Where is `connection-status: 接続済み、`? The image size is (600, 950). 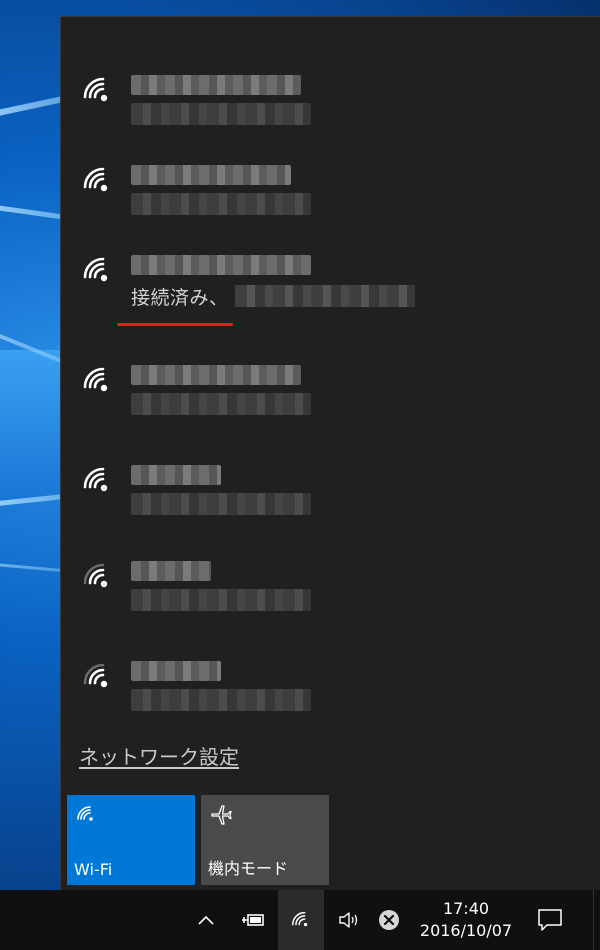
connection-status: 接続済み、 is located at coordinates (273, 296).